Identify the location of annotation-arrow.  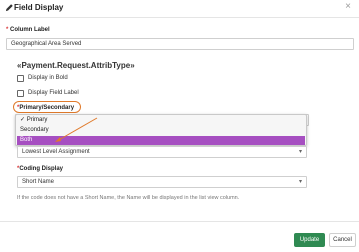
(76, 129).